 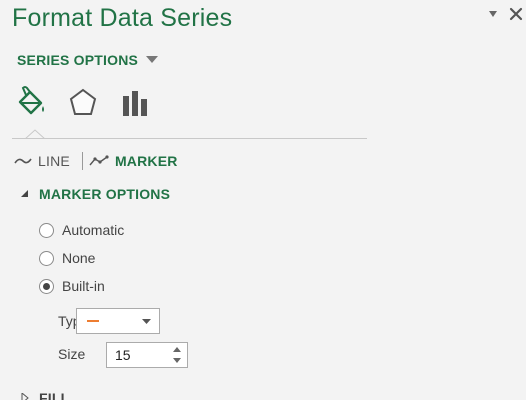 I want to click on marker-type-swatch, so click(x=93, y=321).